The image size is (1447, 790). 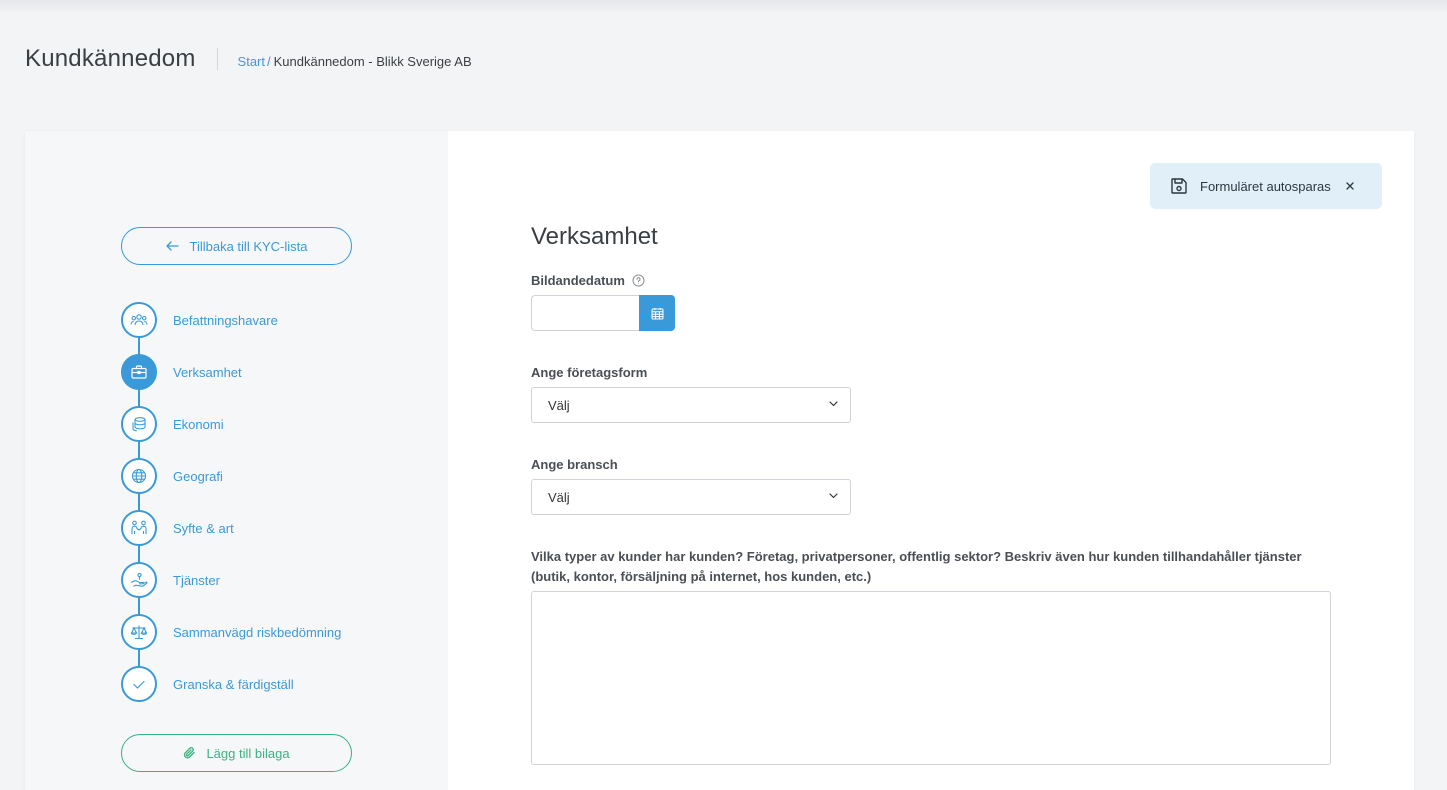 What do you see at coordinates (578, 280) in the screenshot?
I see `founding-date-label-text: Bildandedatum` at bounding box center [578, 280].